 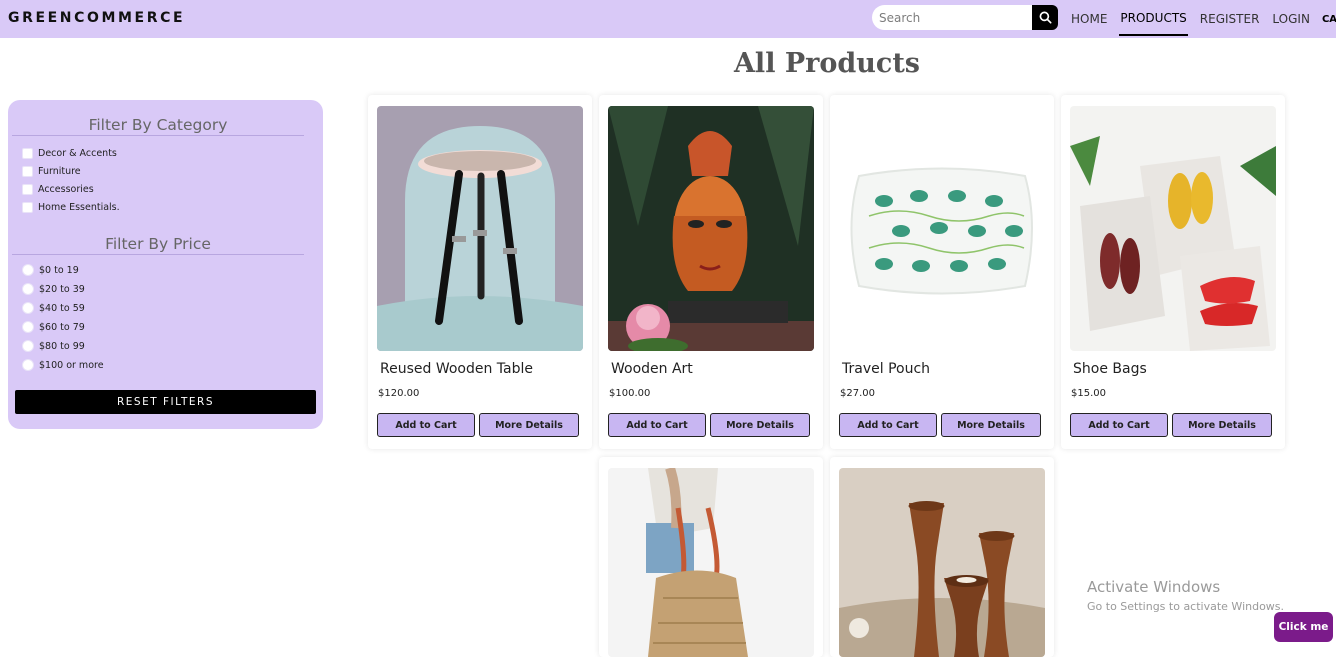 What do you see at coordinates (456, 369) in the screenshot?
I see `product-name: Reused Wooden Table` at bounding box center [456, 369].